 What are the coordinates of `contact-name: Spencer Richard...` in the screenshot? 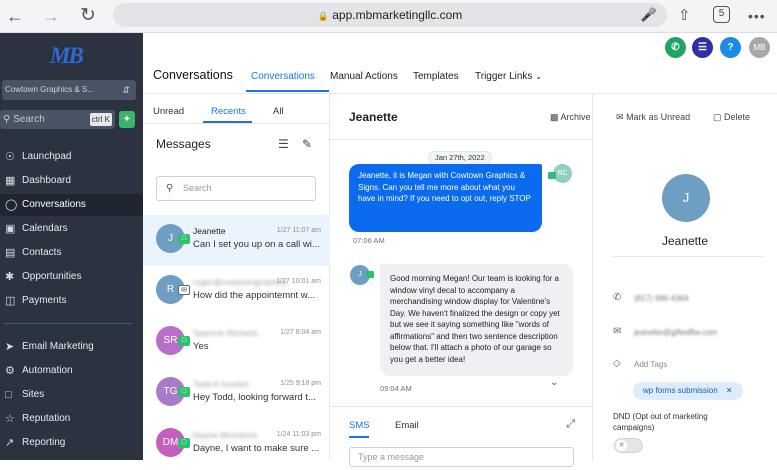 It's located at (228, 333).